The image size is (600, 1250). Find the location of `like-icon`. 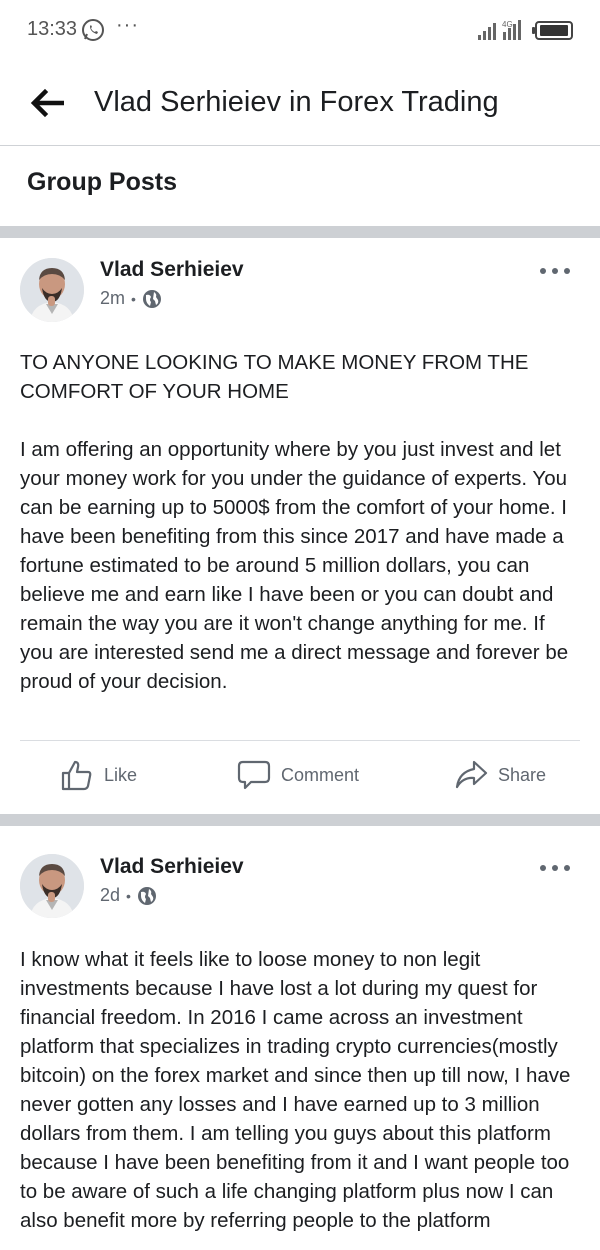

like-icon is located at coordinates (76, 775).